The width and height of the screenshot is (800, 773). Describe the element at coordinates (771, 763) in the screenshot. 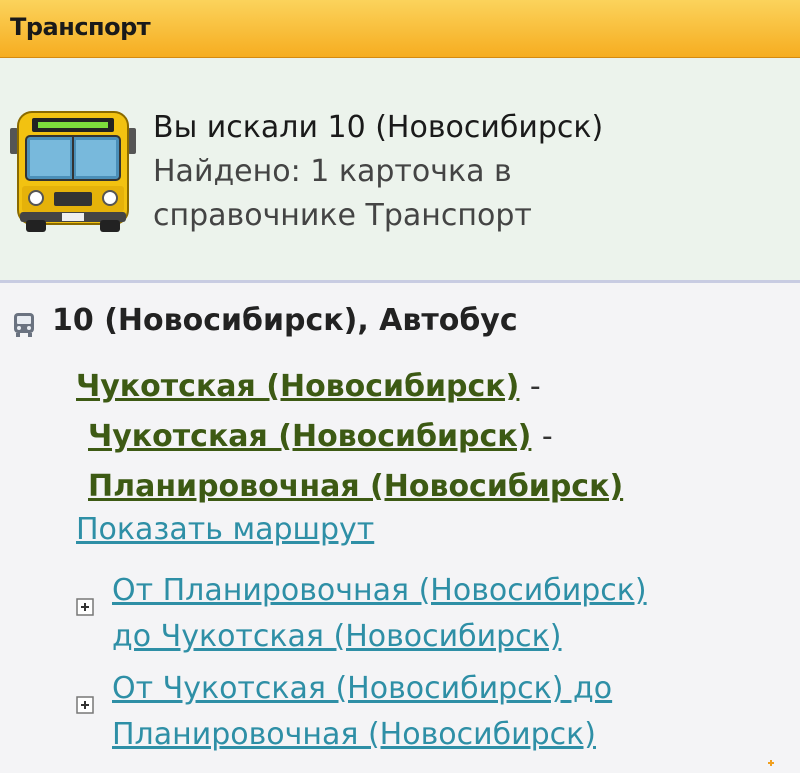

I see `corner-decoration-icon` at that location.